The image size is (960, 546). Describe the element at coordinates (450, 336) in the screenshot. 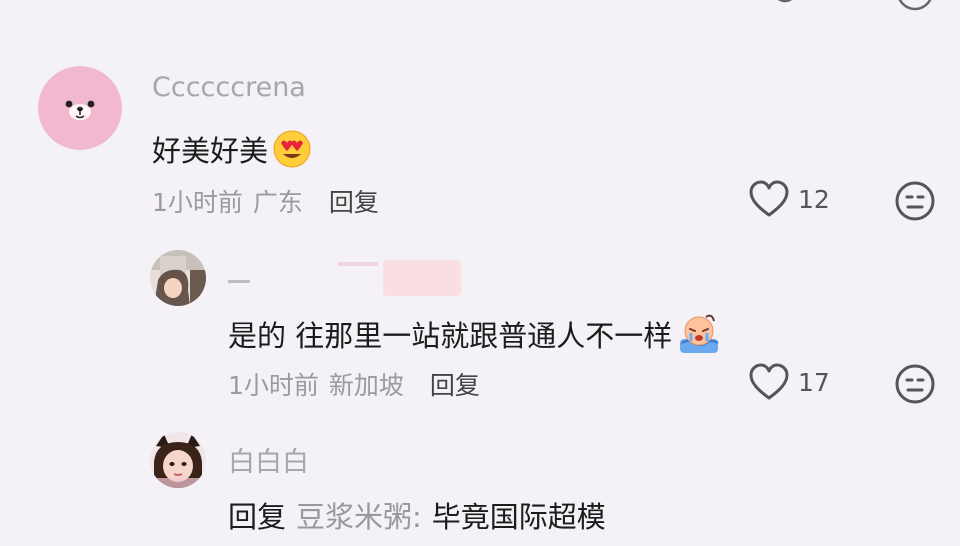

I see `reply-text-content: 是的 往那里一站就跟普通人不一样` at that location.